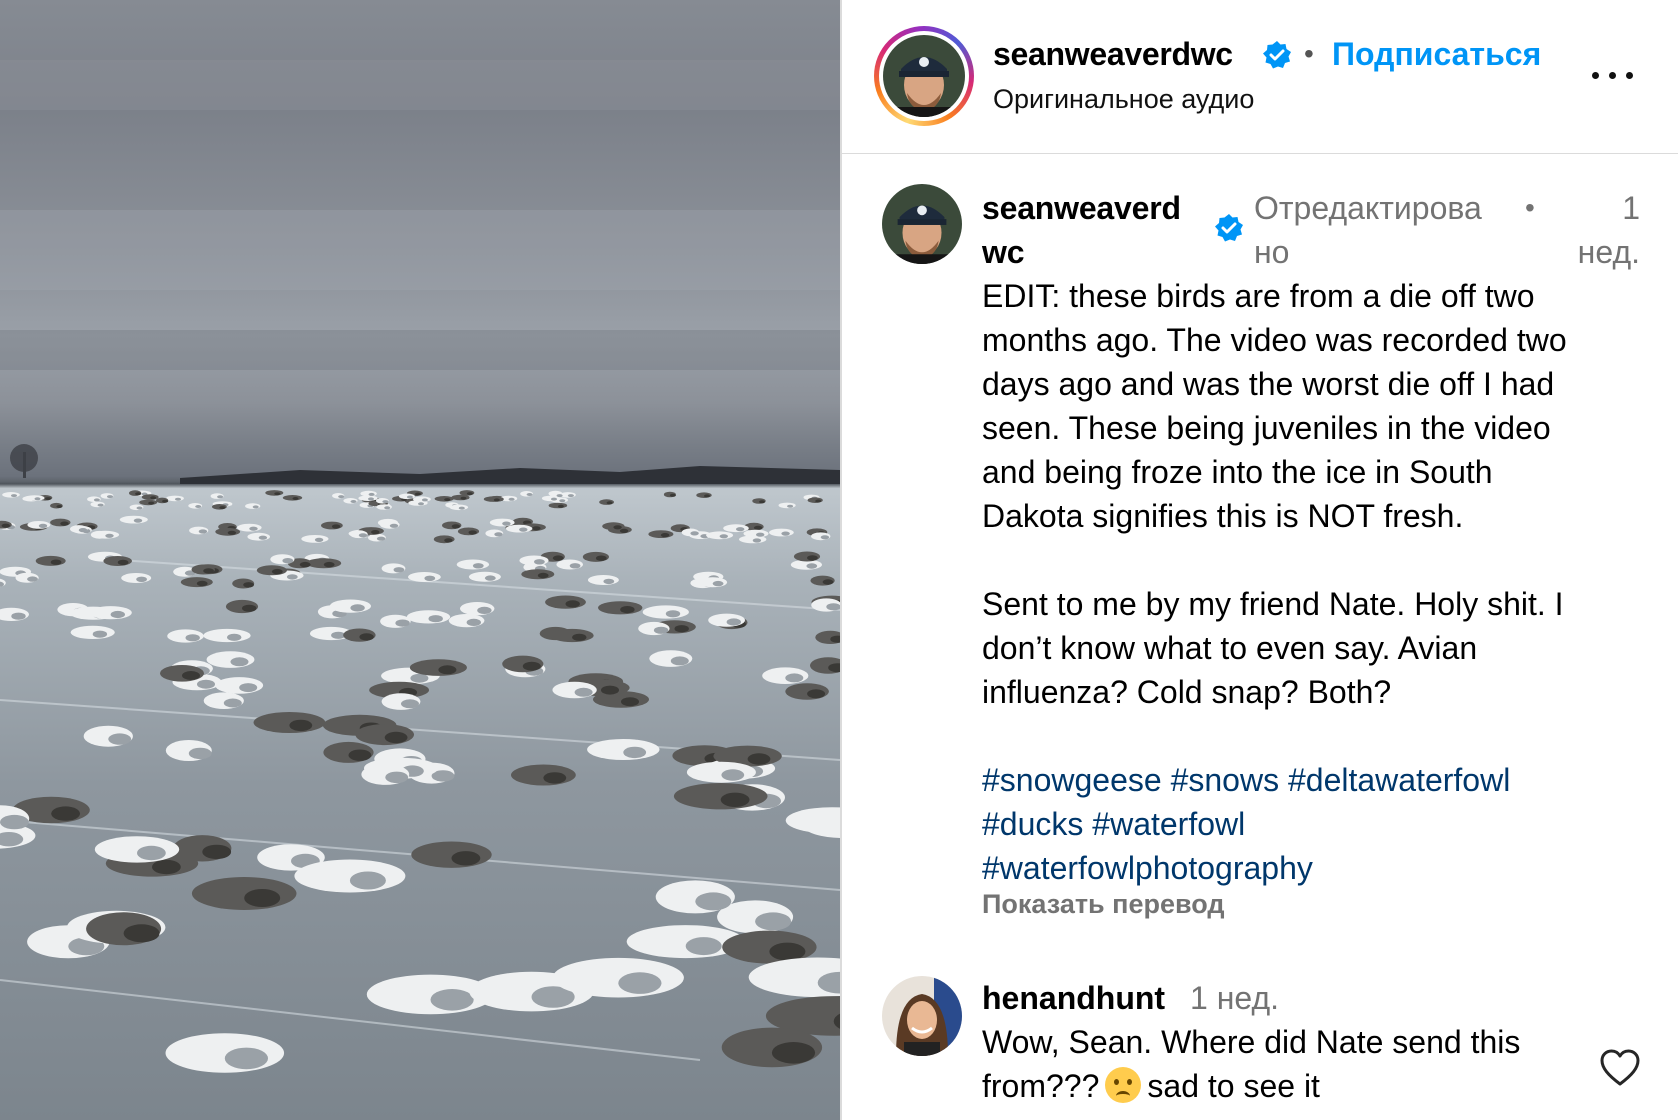 The height and width of the screenshot is (1120, 1678). Describe the element at coordinates (1234, 998) in the screenshot. I see `comment-timestamp: 1 нед.` at that location.